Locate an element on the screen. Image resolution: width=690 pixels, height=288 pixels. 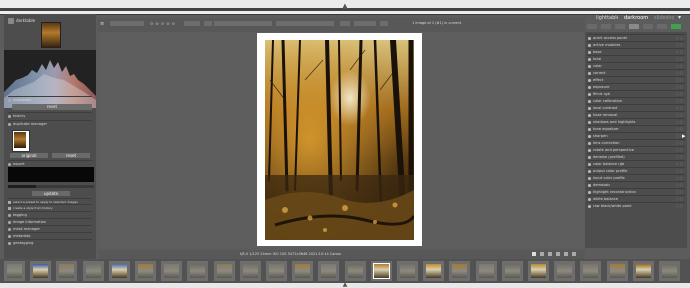
bottom-icon-group is located at coordinates (557, 254).